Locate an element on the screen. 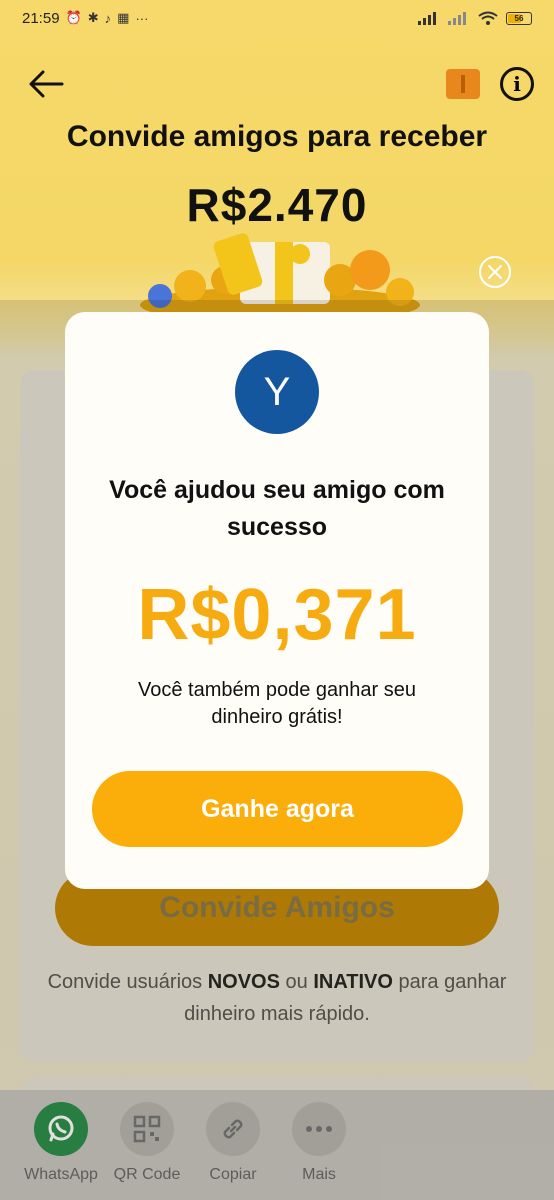 Image resolution: width=554 pixels, height=1200 pixels. close-modal-button is located at coordinates (495, 272).